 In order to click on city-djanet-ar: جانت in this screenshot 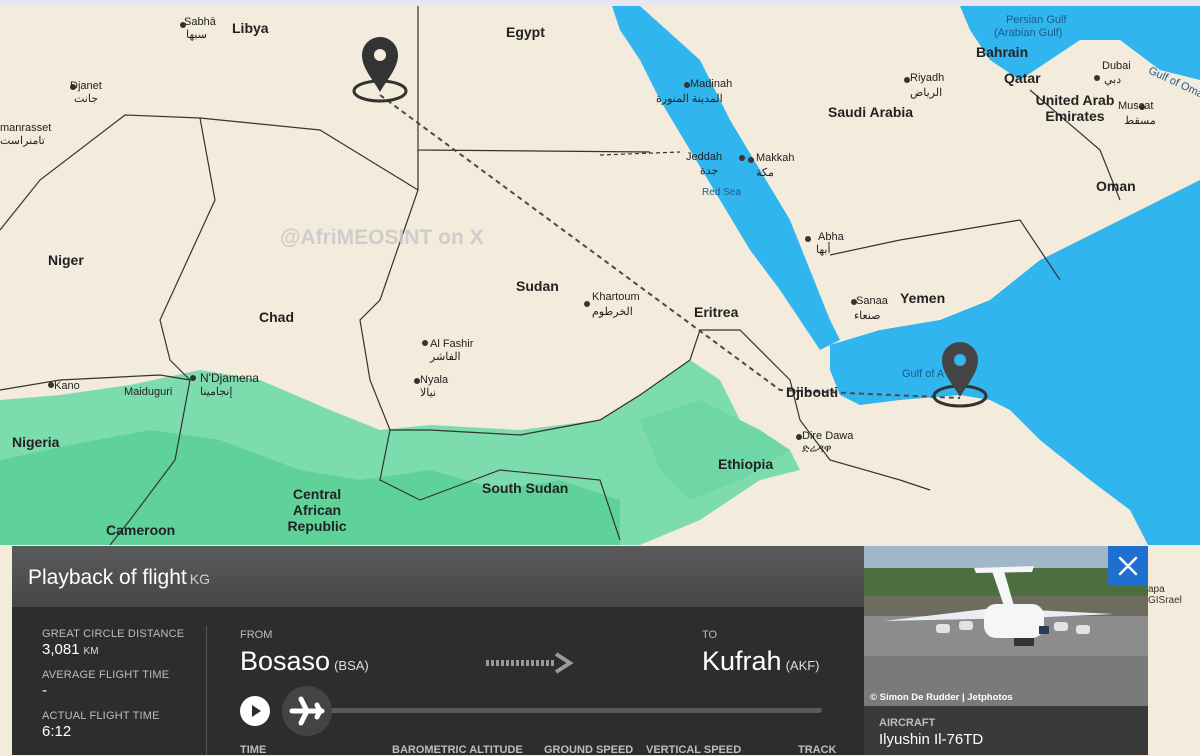, I will do `click(86, 99)`.